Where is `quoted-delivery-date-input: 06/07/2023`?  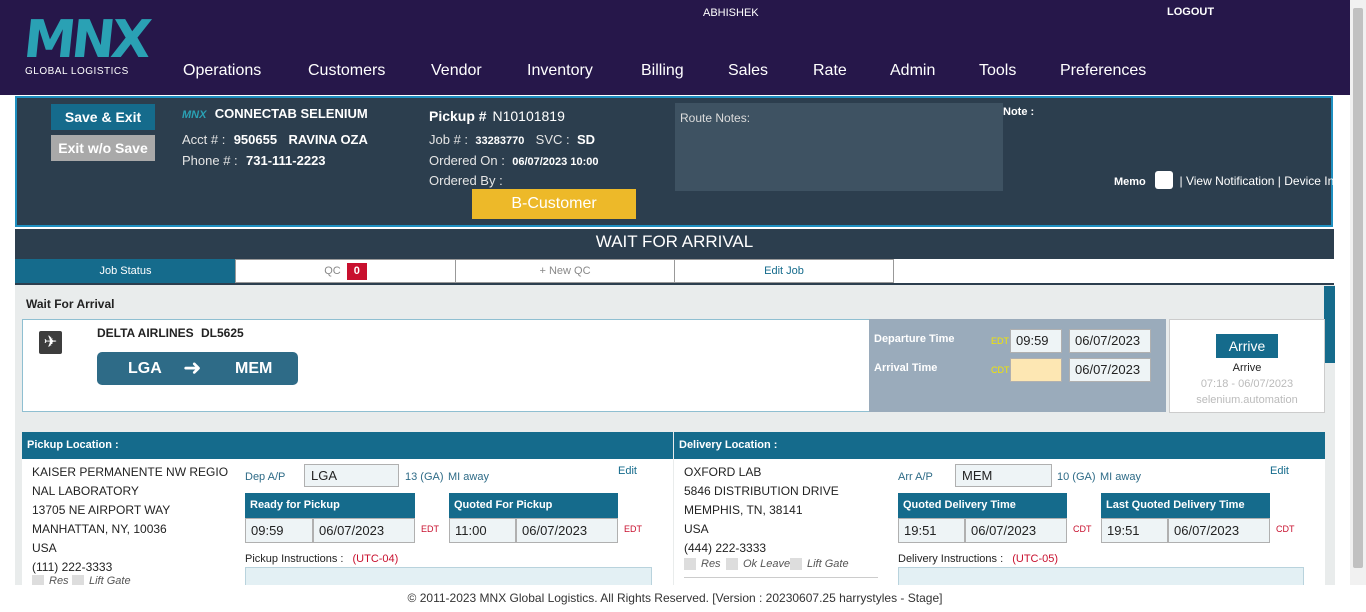
quoted-delivery-date-input: 06/07/2023 is located at coordinates (1016, 530).